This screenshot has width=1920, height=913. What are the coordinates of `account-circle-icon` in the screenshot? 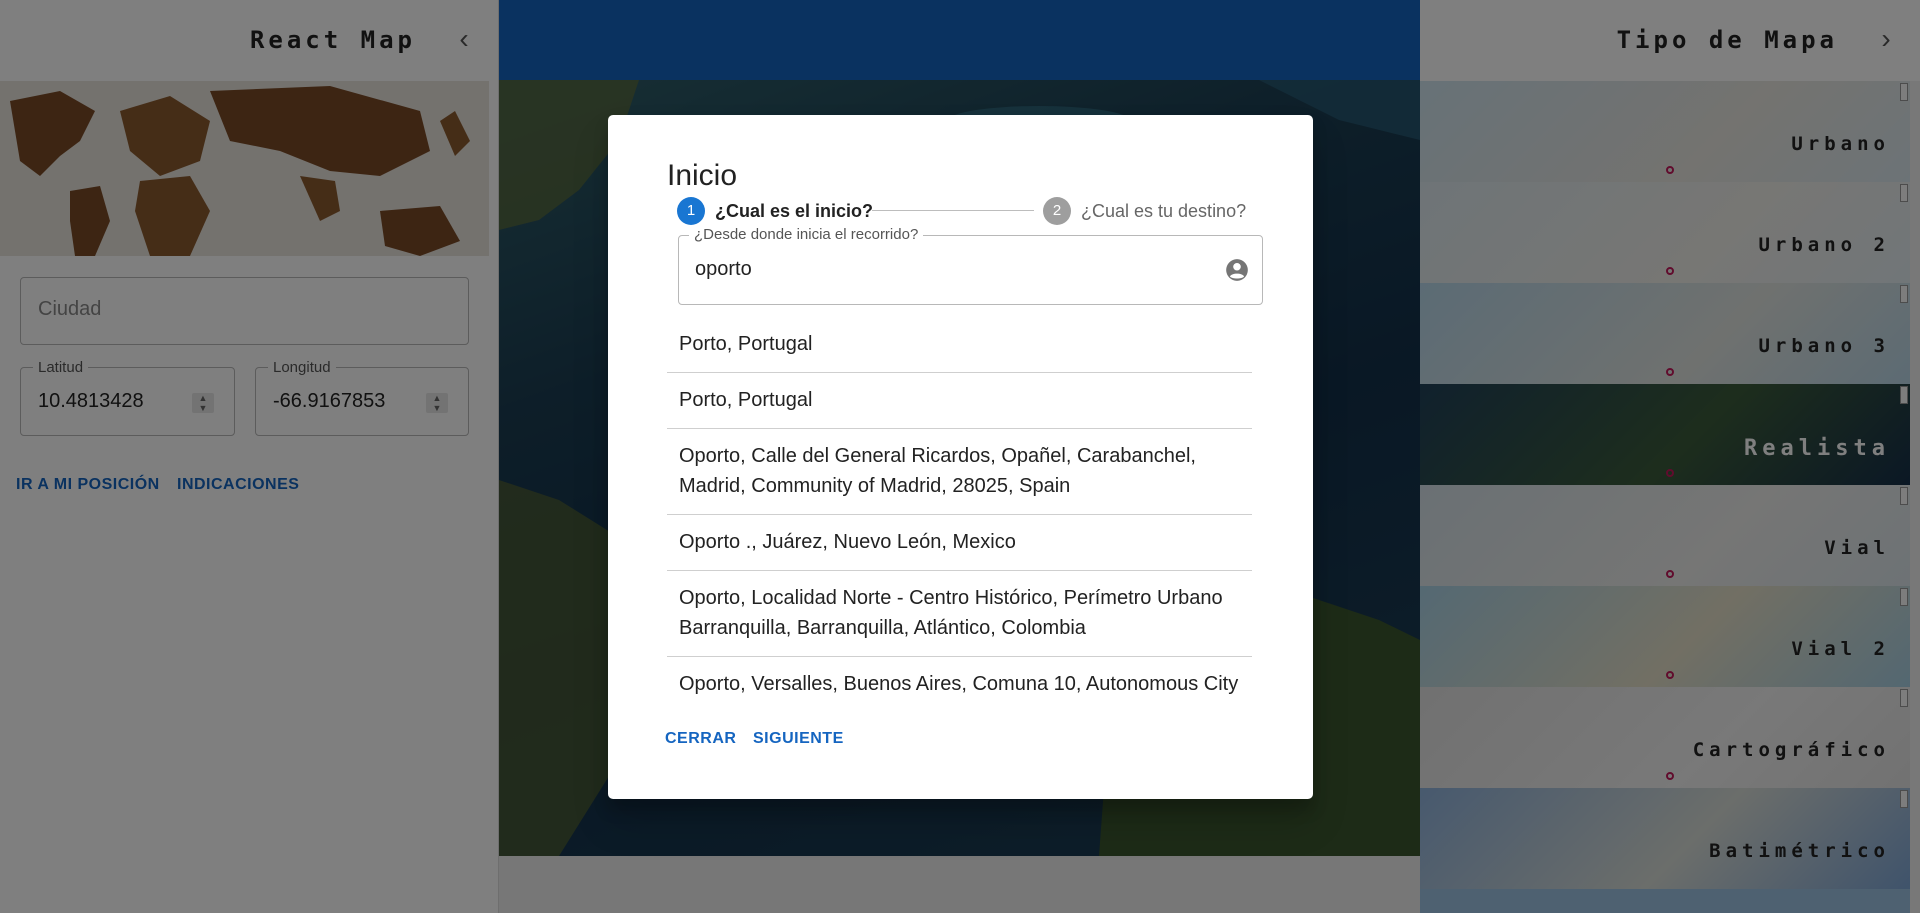 It's located at (1237, 270).